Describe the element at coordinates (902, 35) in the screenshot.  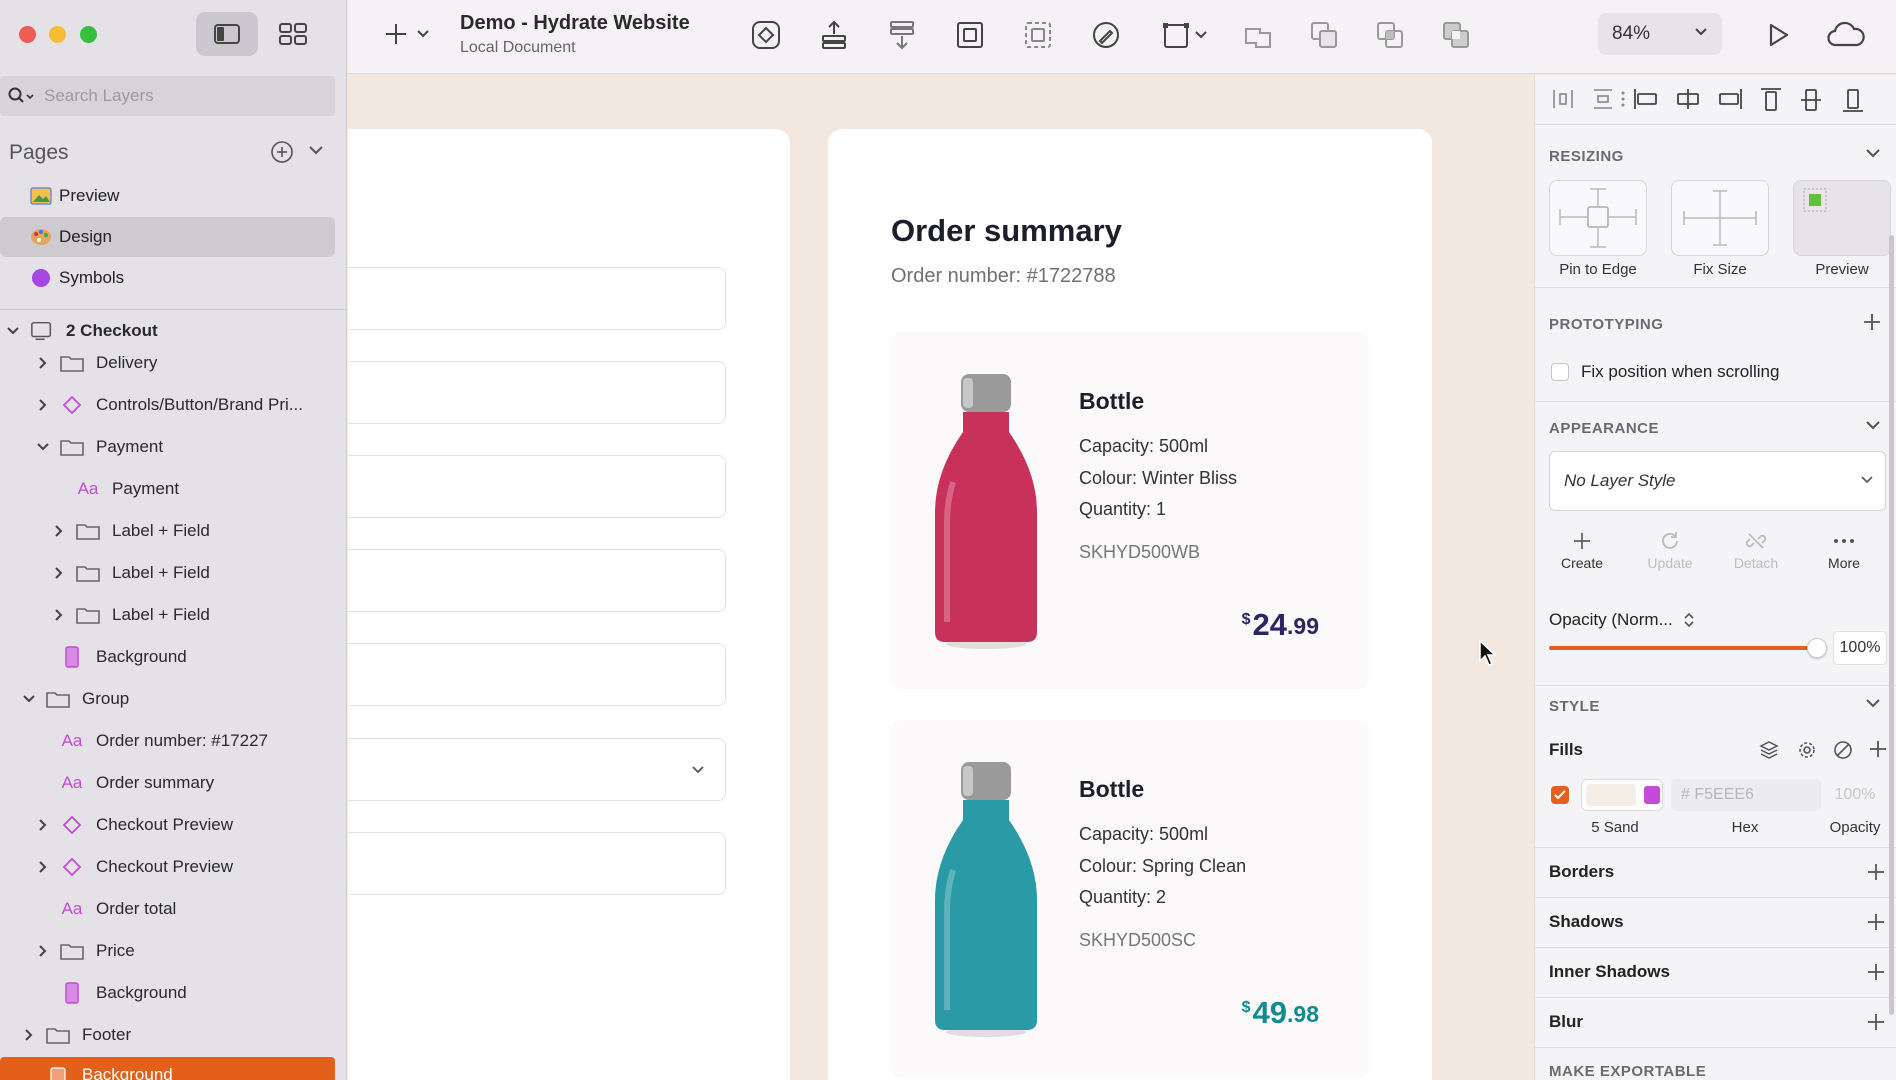
I see `backward-button` at that location.